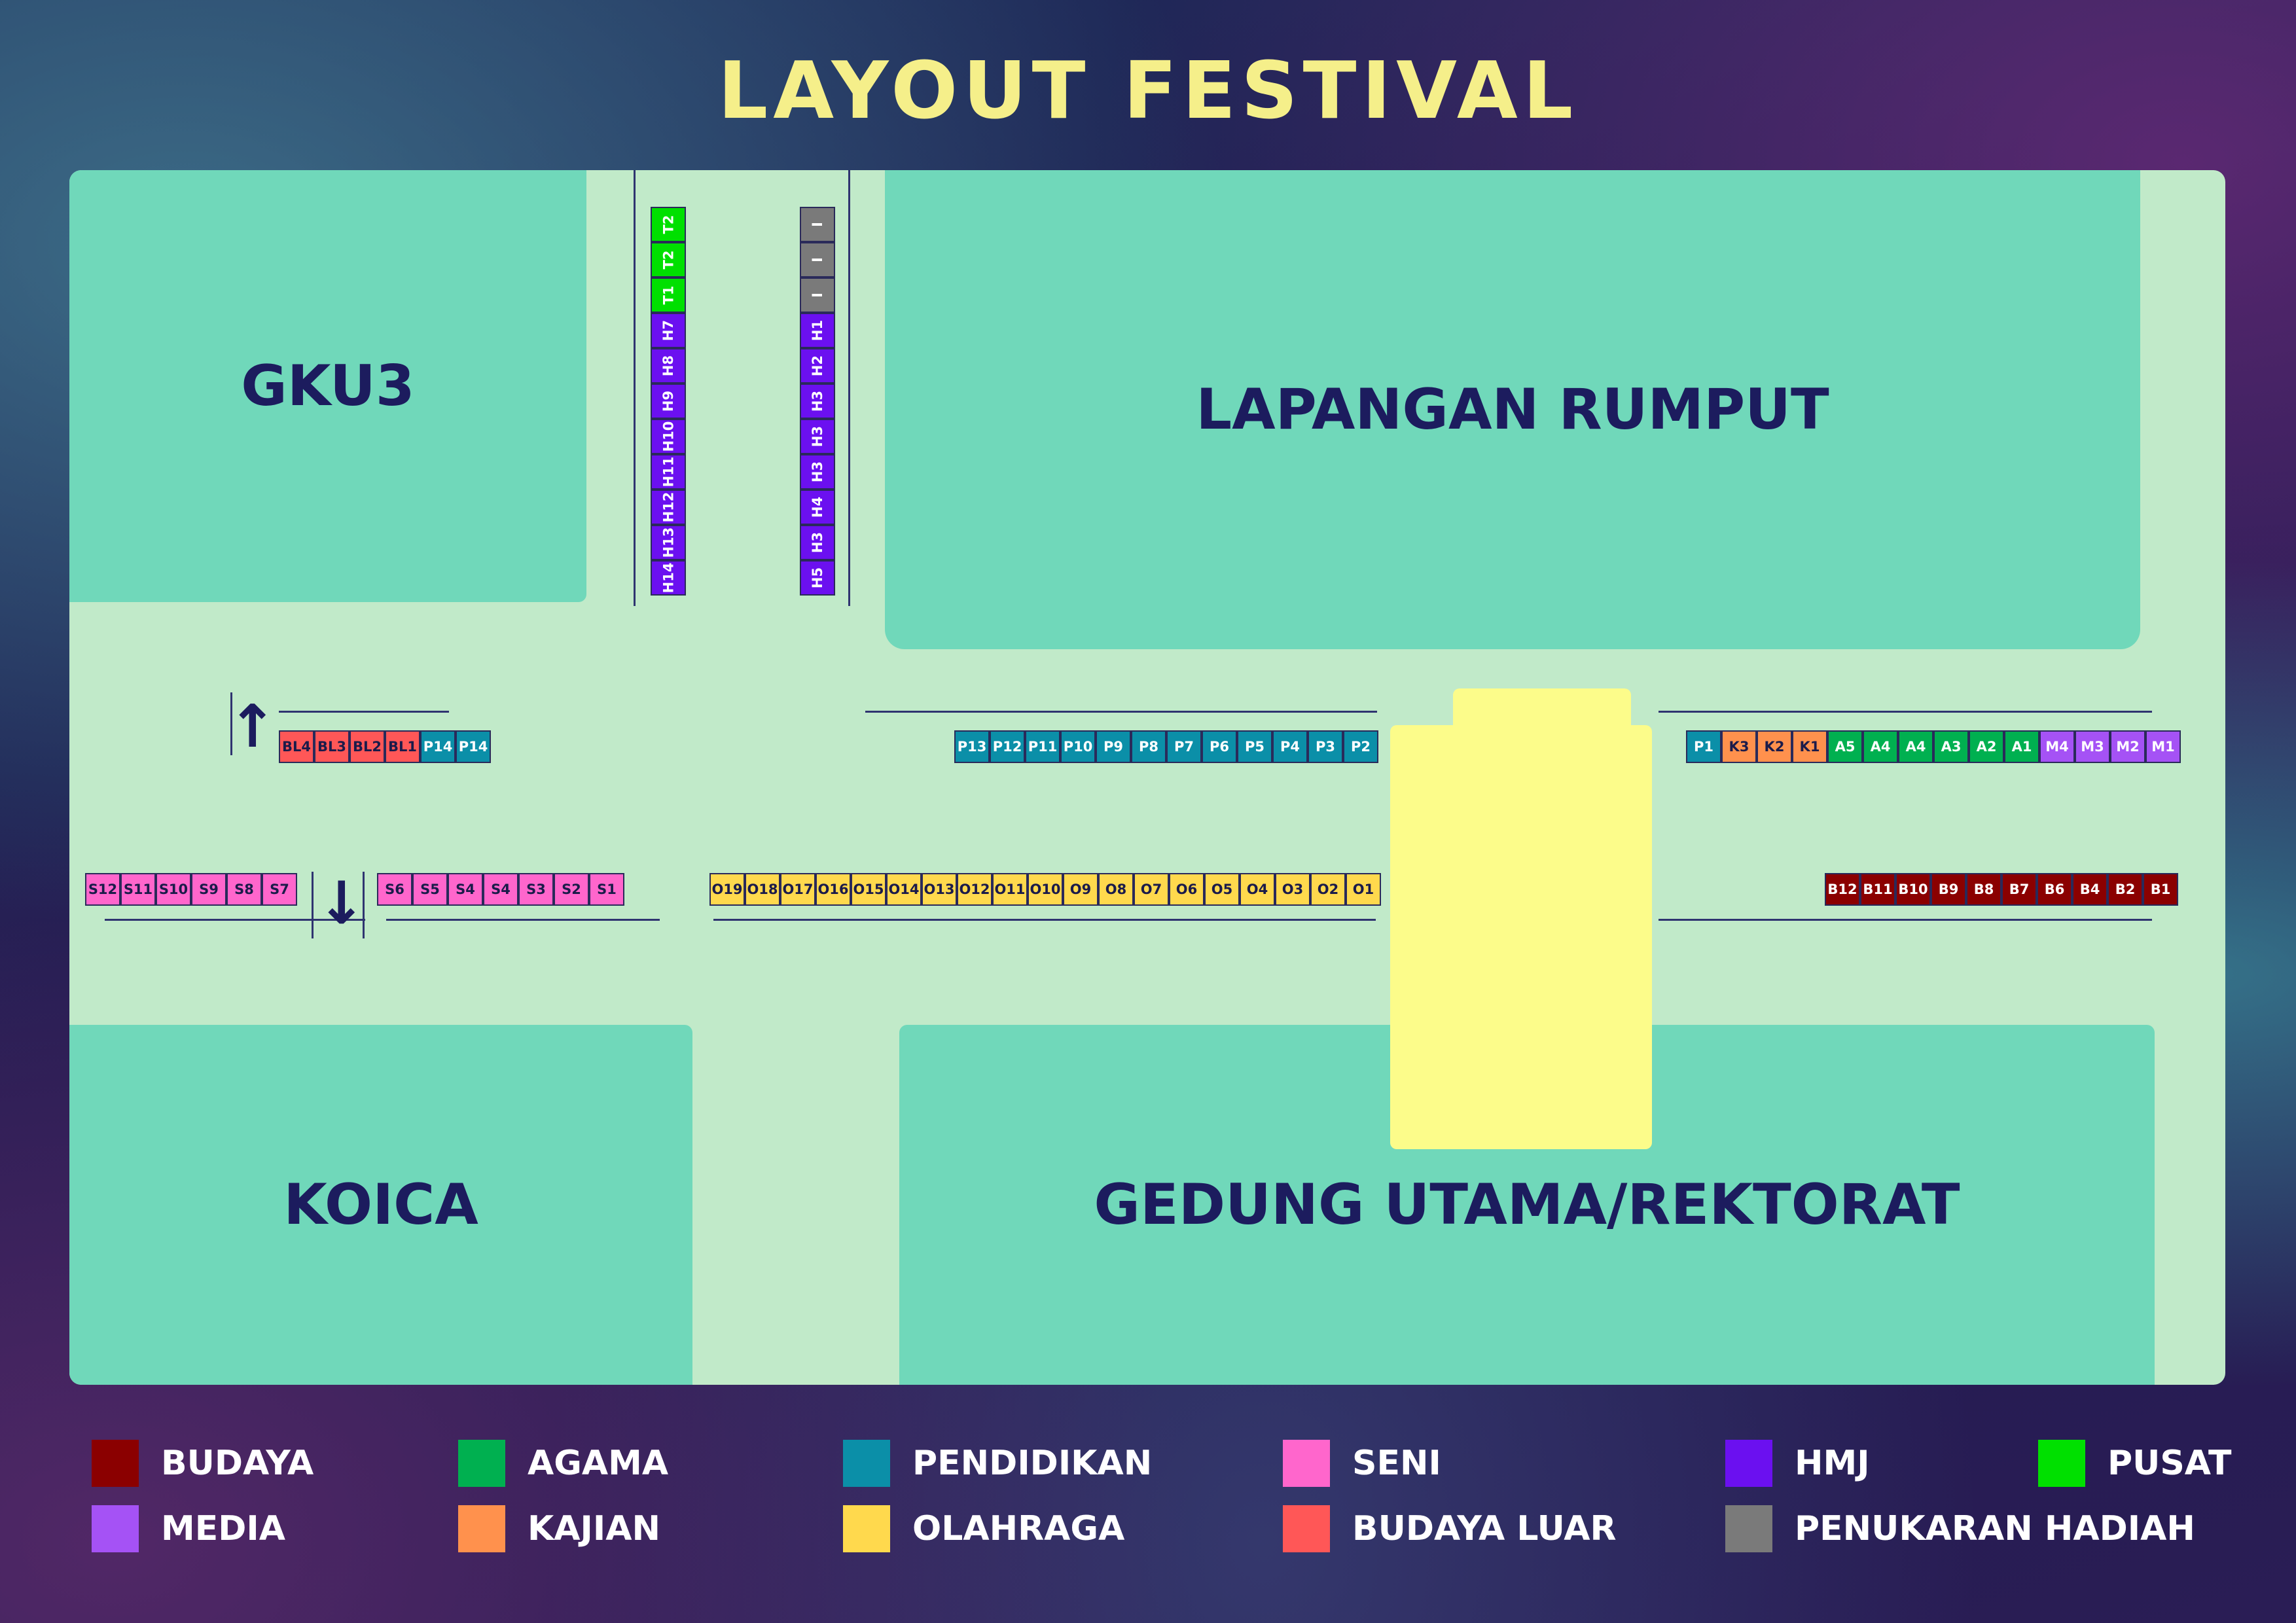 The width and height of the screenshot is (2296, 1623). Describe the element at coordinates (817, 365) in the screenshot. I see `stall-h2: H2` at that location.